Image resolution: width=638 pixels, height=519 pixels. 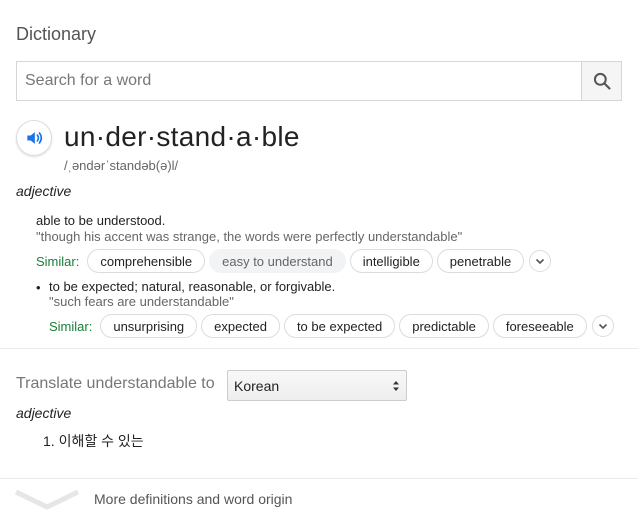 I want to click on similar-chip: easy to understand, so click(x=277, y=261).